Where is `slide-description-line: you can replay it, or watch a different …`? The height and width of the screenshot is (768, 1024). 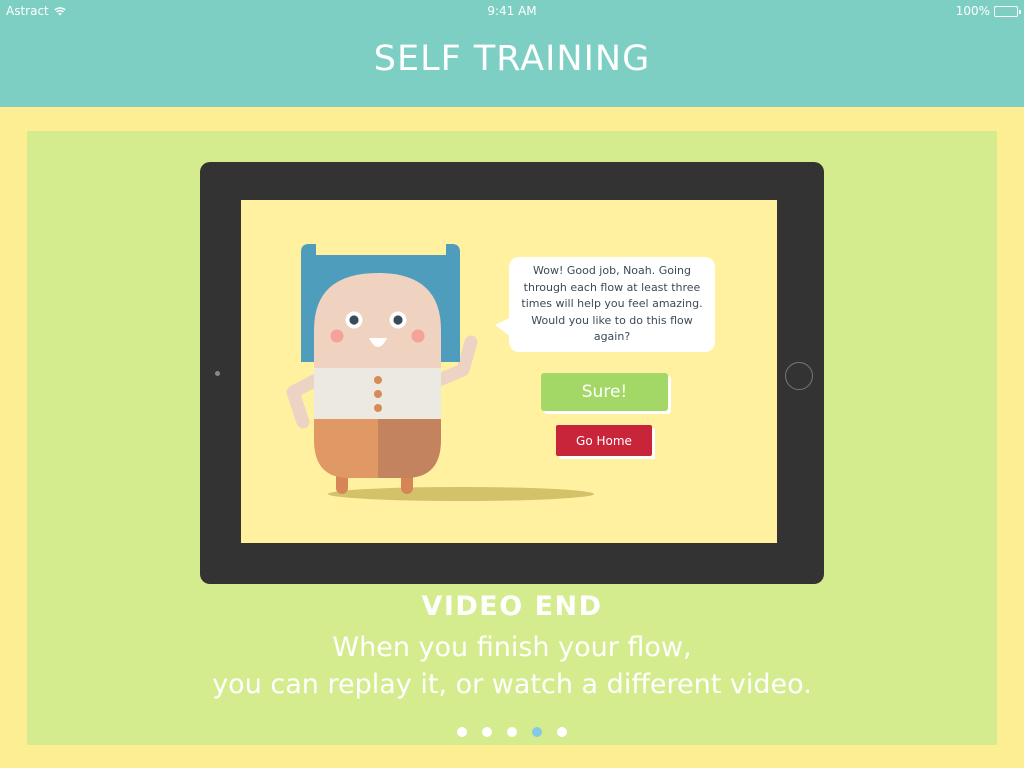 slide-description-line: you can replay it, or watch a different … is located at coordinates (512, 684).